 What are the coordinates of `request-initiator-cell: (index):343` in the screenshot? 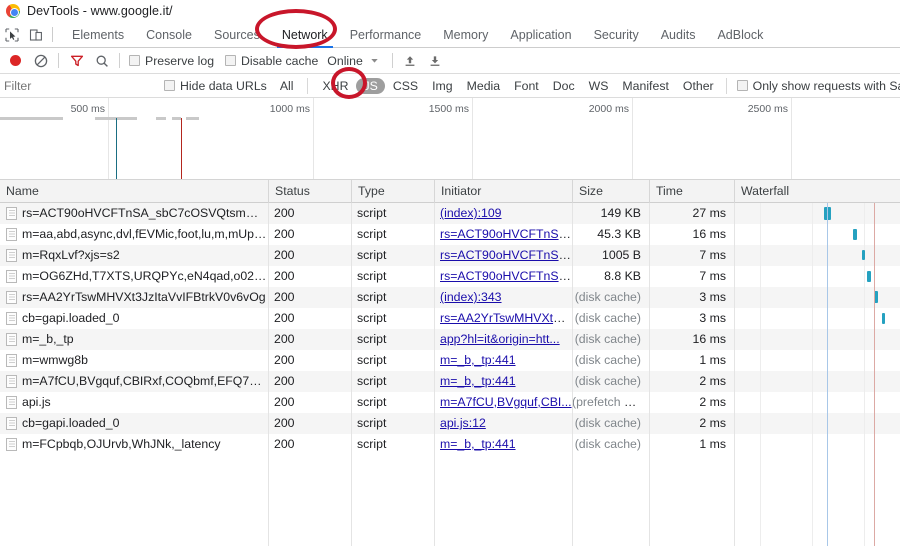 It's located at (503, 297).